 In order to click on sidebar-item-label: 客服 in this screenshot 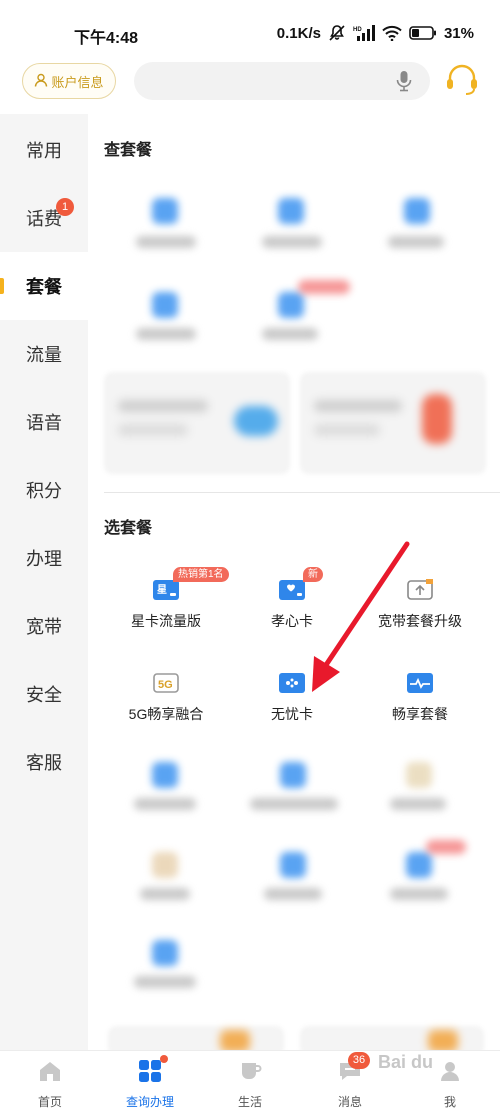, I will do `click(44, 763)`.